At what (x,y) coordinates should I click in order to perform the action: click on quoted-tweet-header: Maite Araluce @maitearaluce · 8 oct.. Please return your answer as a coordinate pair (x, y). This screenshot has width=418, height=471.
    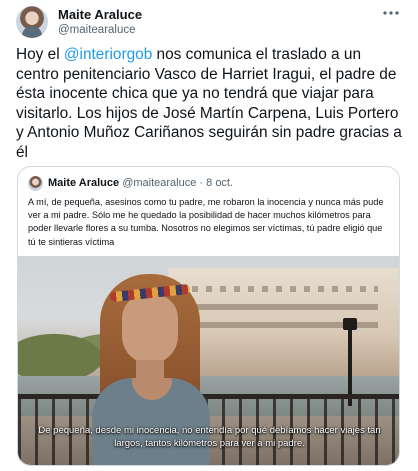
    Looking at the image, I should click on (208, 184).